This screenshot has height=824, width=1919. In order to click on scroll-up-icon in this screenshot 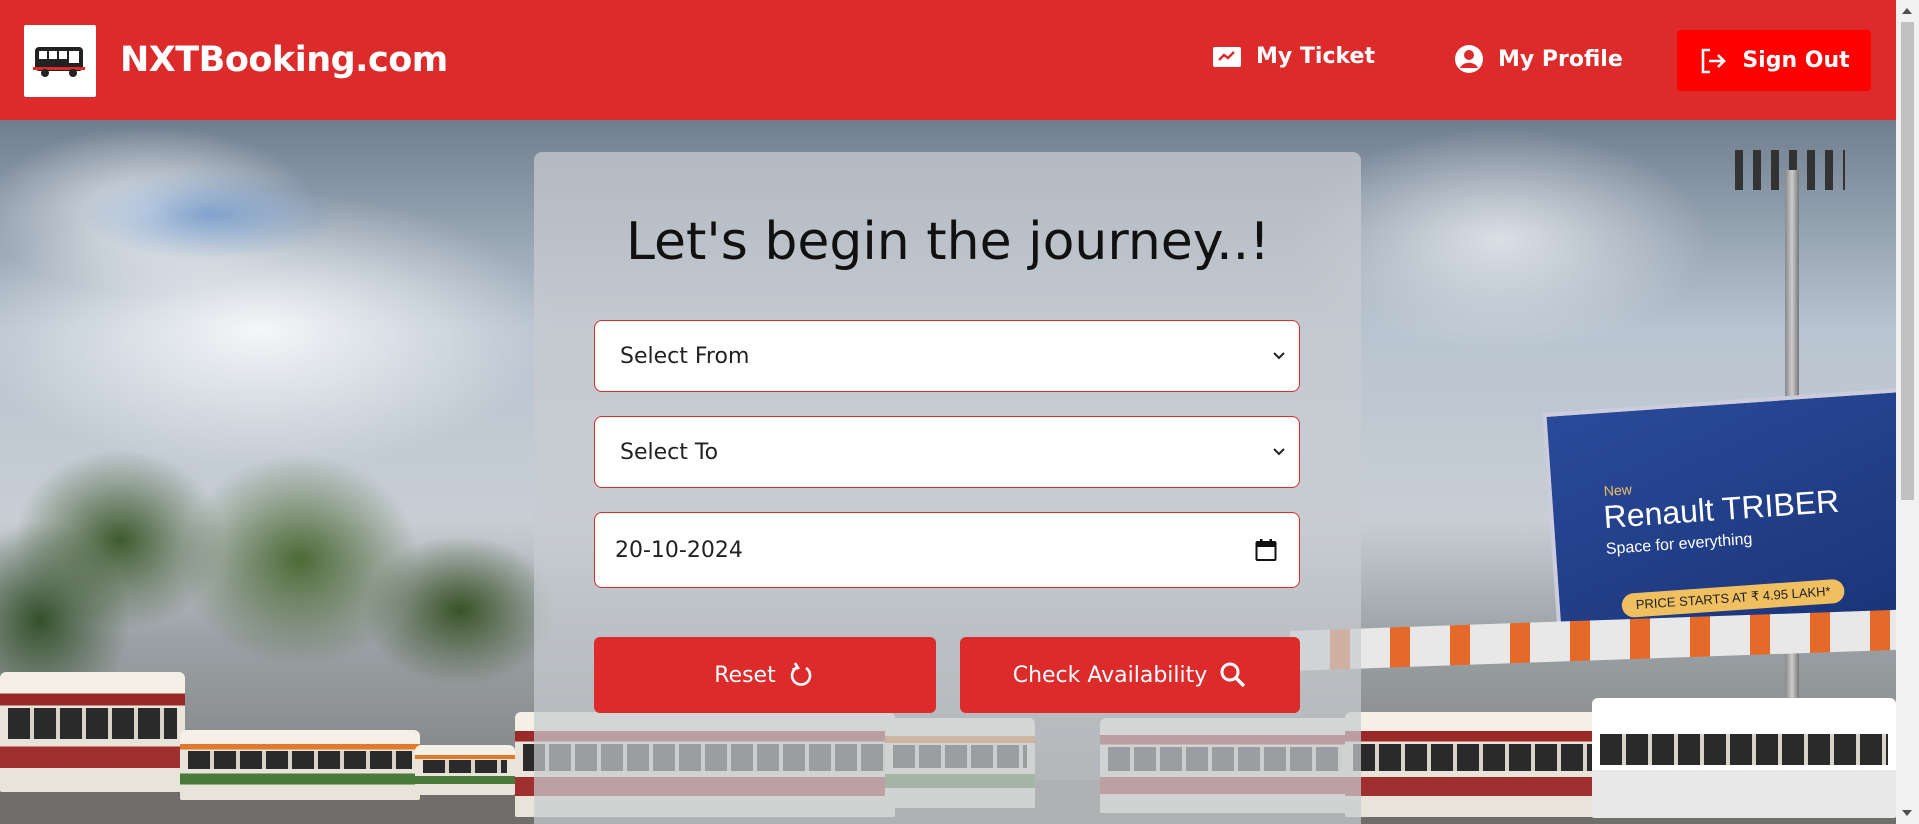, I will do `click(1907, 11)`.